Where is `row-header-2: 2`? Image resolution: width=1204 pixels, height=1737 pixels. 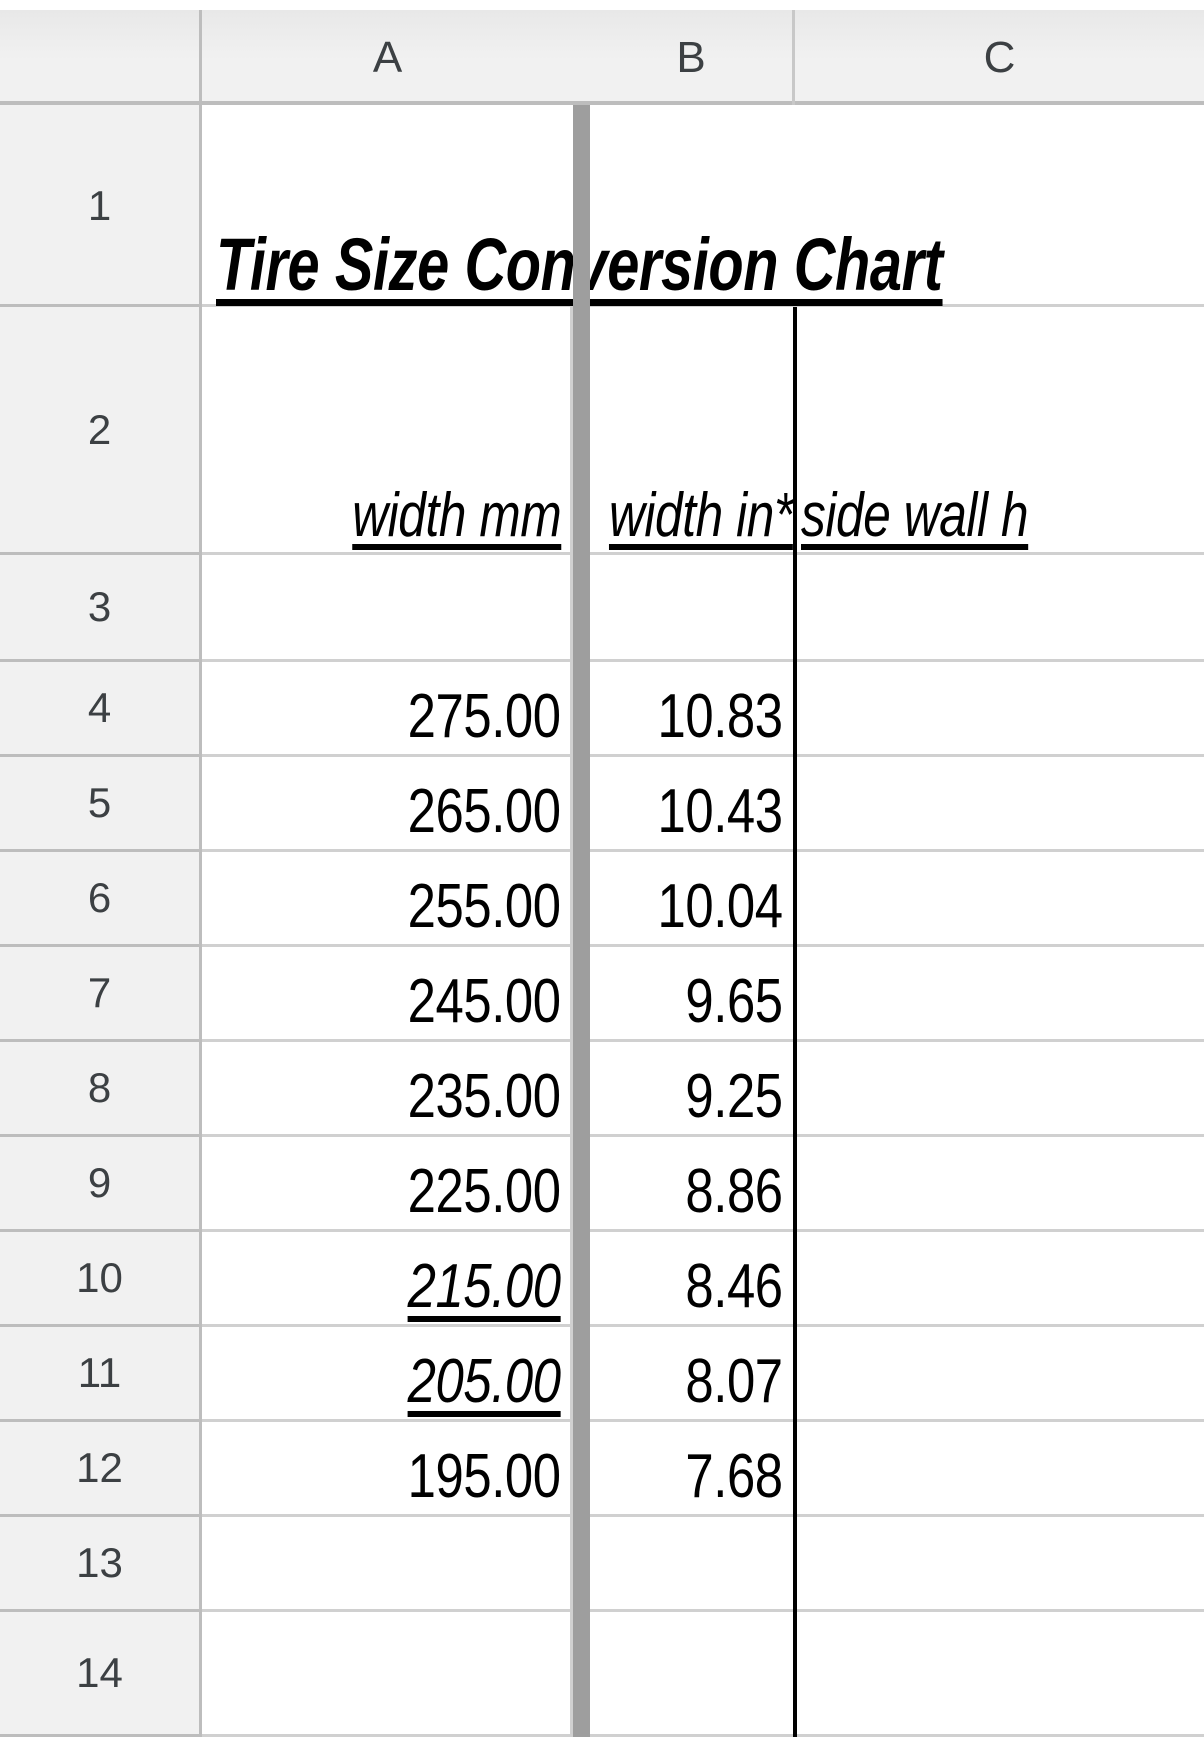
row-header-2: 2 is located at coordinates (99, 431).